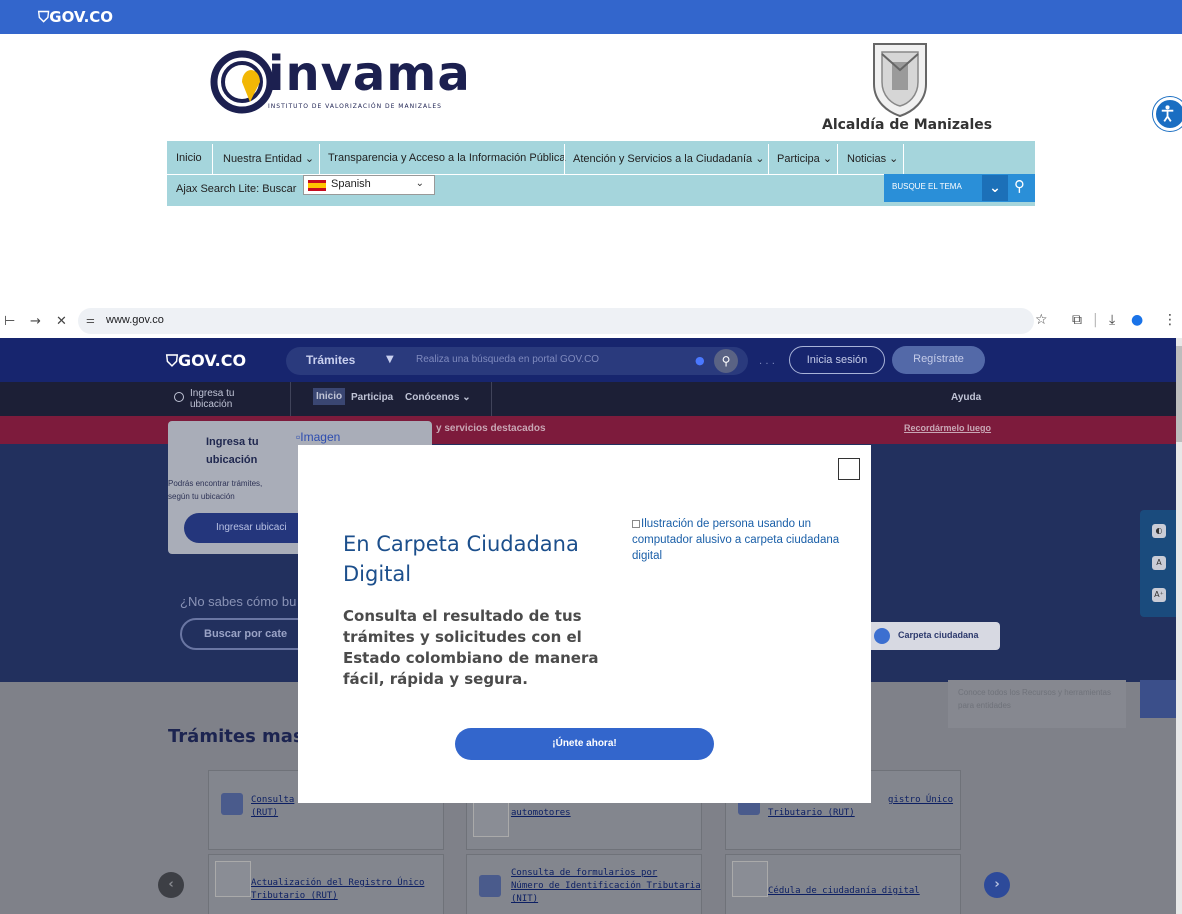  Describe the element at coordinates (1159, 531) in the screenshot. I see `contrast-icon: ◐` at that location.